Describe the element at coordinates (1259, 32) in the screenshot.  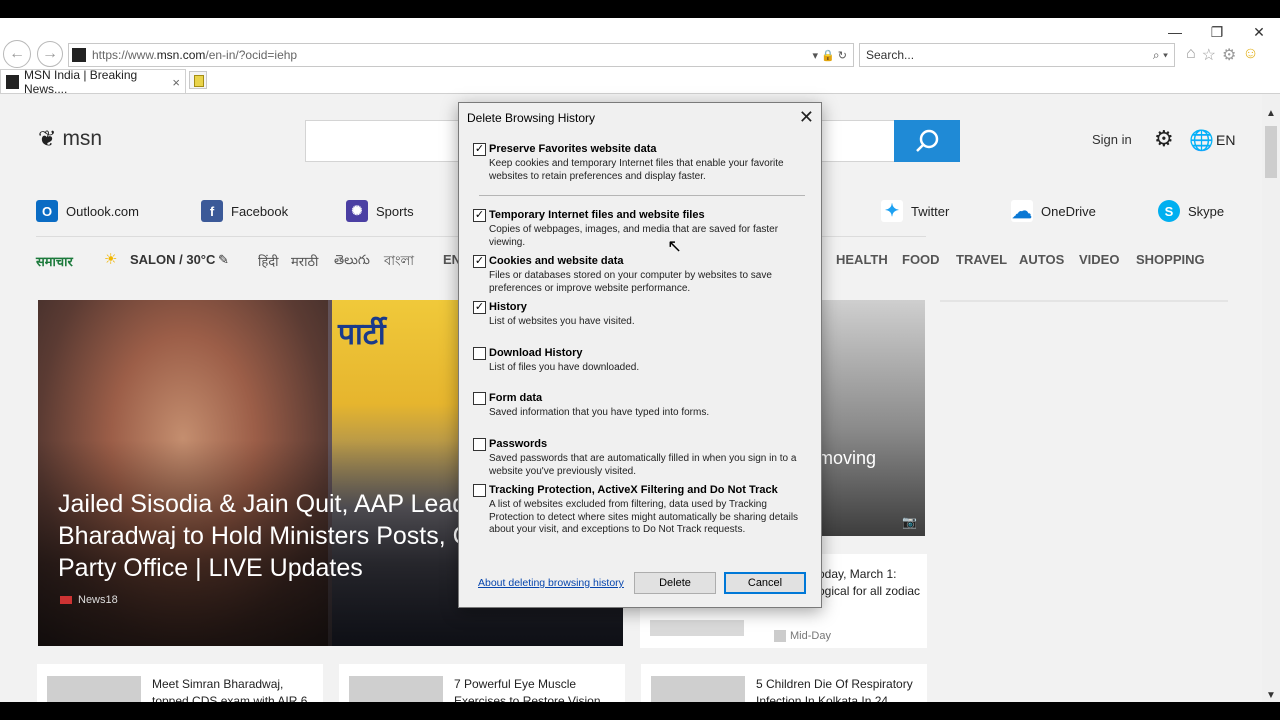
I see `close-window-button: ✕` at that location.